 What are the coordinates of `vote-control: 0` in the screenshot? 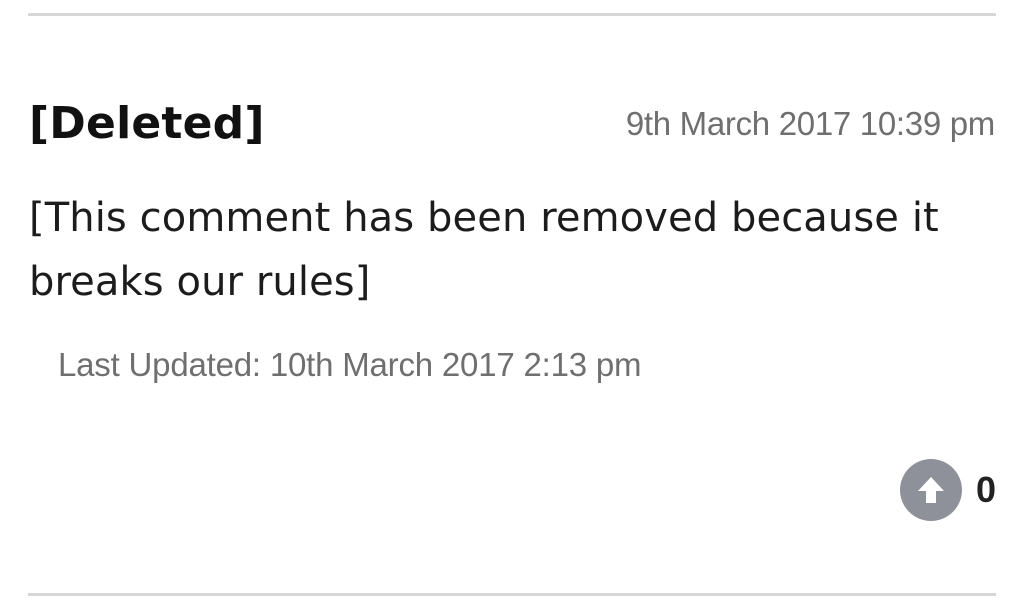 It's located at (947, 490).